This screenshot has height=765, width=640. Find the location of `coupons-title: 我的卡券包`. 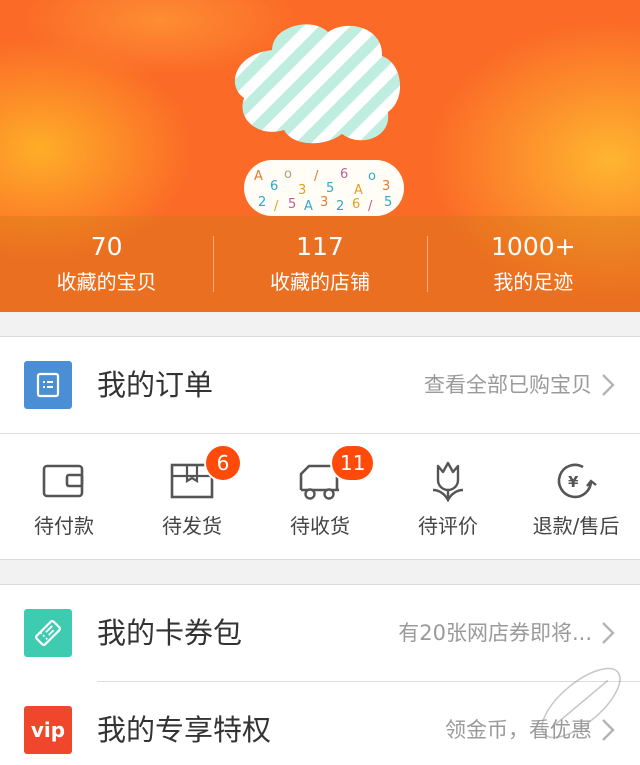

coupons-title: 我的卡券包 is located at coordinates (170, 633).